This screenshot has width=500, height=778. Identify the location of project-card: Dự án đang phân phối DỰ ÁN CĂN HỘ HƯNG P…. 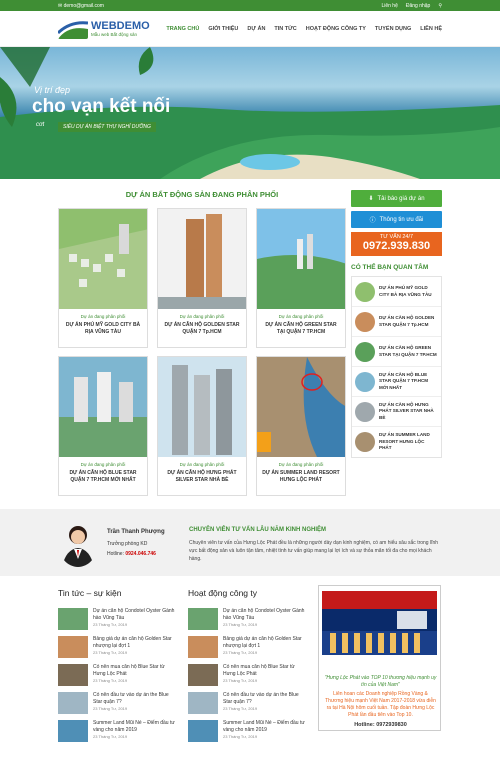
(202, 426).